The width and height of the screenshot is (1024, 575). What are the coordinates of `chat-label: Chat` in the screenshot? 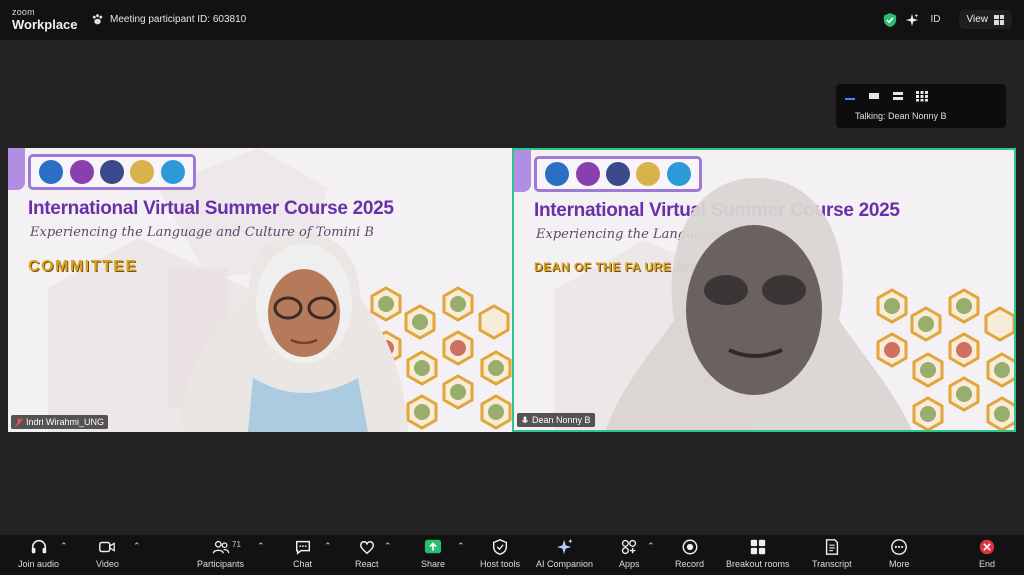 It's located at (303, 564).